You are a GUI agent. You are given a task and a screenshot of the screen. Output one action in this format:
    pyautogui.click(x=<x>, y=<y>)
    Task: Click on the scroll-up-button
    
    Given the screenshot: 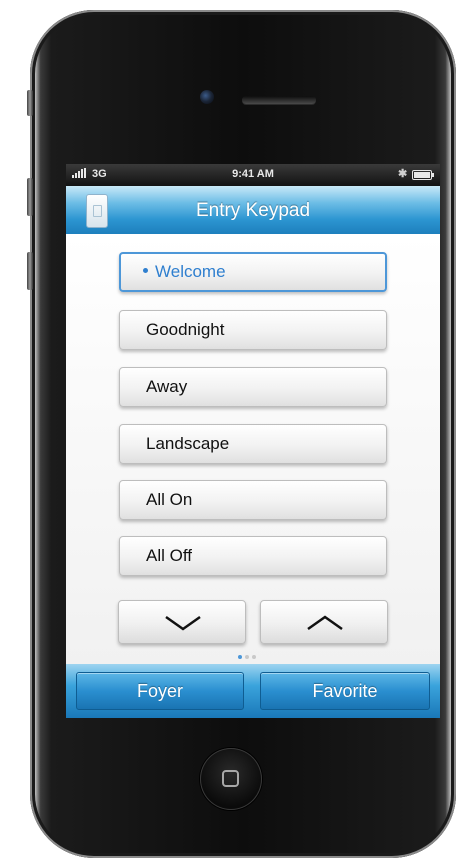 What is the action you would take?
    pyautogui.click(x=324, y=622)
    